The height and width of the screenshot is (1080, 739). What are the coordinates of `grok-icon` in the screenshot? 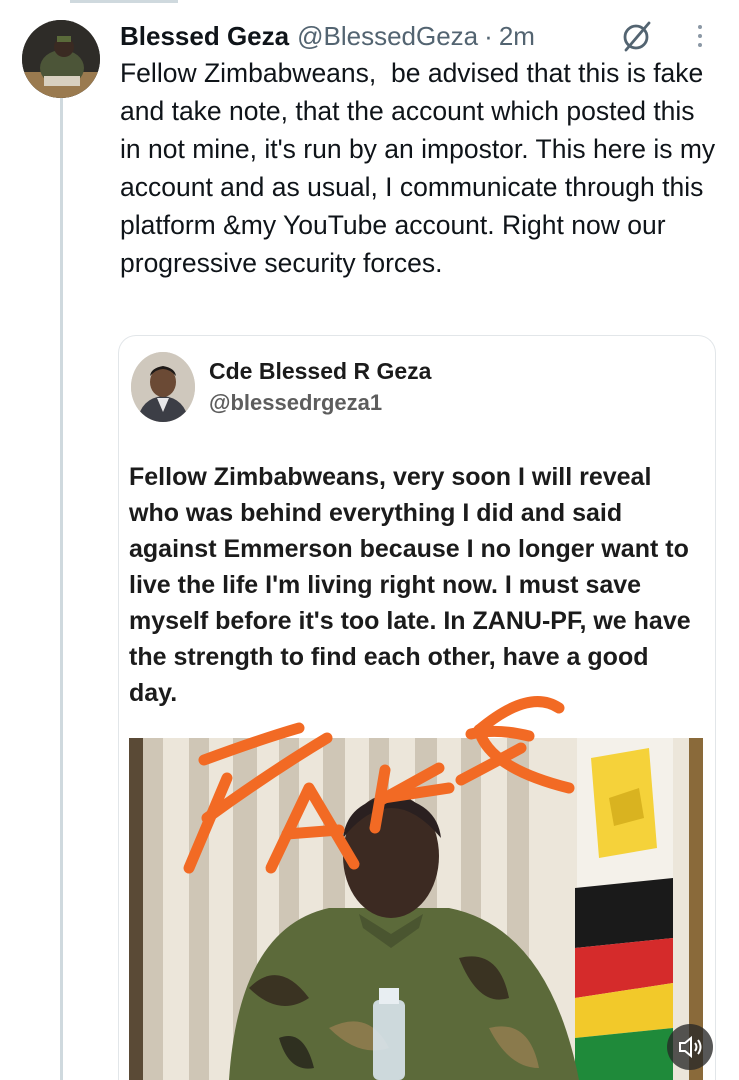 It's located at (636, 36).